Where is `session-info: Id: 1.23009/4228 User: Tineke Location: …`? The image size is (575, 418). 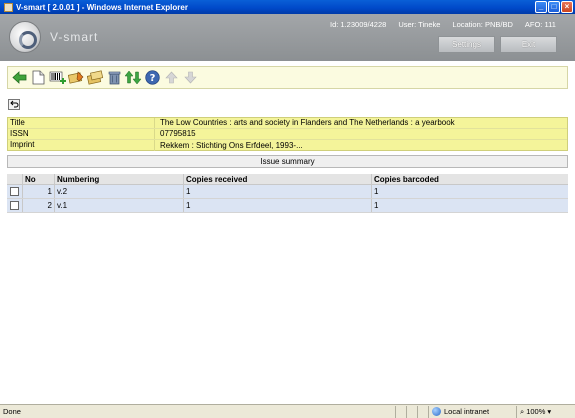
session-info: Id: 1.23009/4228 User: Tineke Location: … is located at coordinates (443, 24).